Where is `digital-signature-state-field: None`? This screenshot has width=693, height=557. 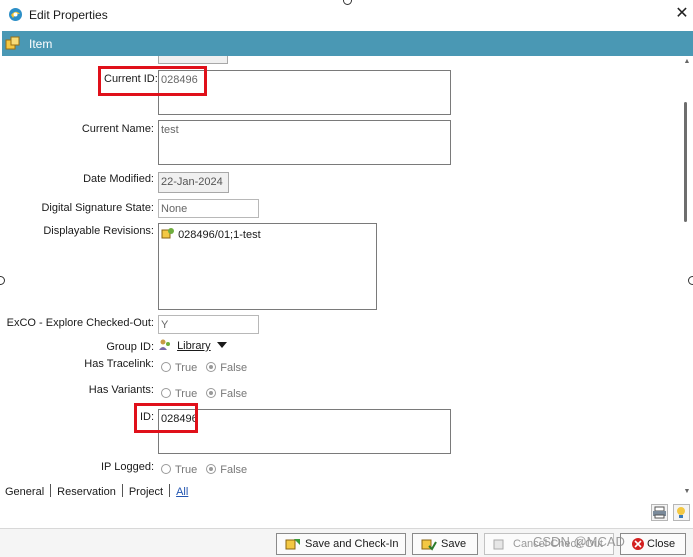 digital-signature-state-field: None is located at coordinates (208, 208).